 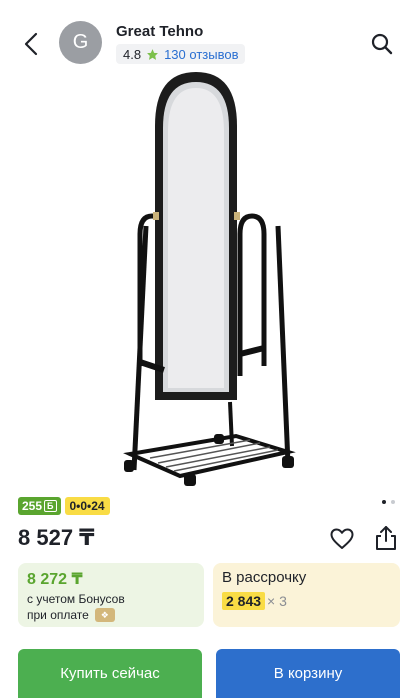 What do you see at coordinates (393, 502) in the screenshot?
I see `pagination-dot` at bounding box center [393, 502].